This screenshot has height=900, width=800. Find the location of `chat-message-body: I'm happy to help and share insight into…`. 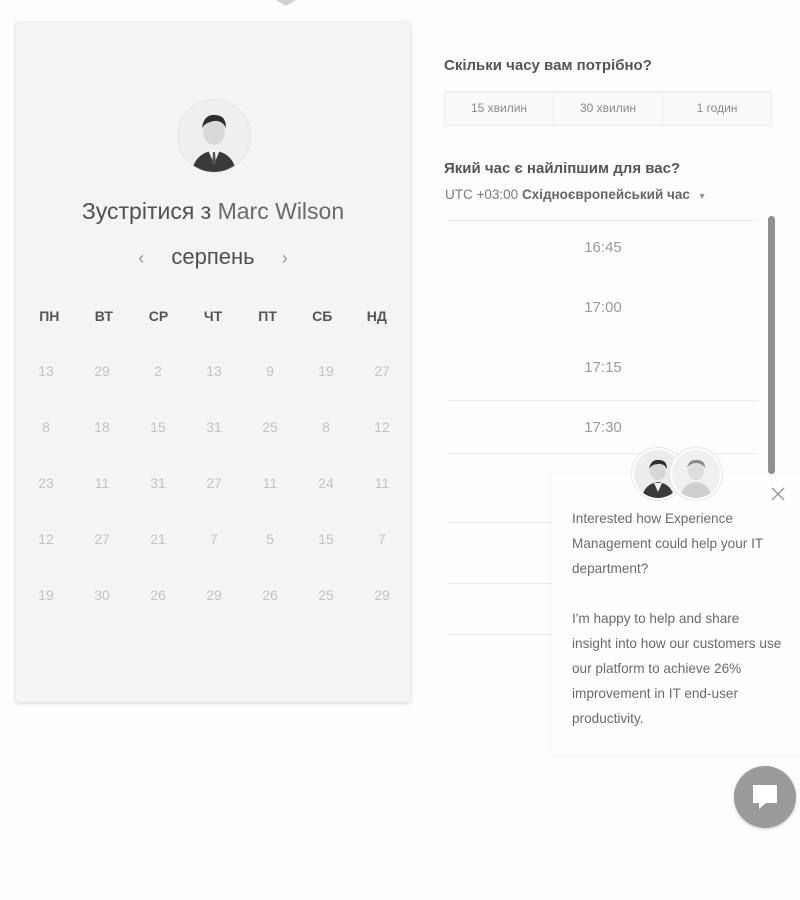

chat-message-body: I'm happy to help and share insight into… is located at coordinates (677, 668).